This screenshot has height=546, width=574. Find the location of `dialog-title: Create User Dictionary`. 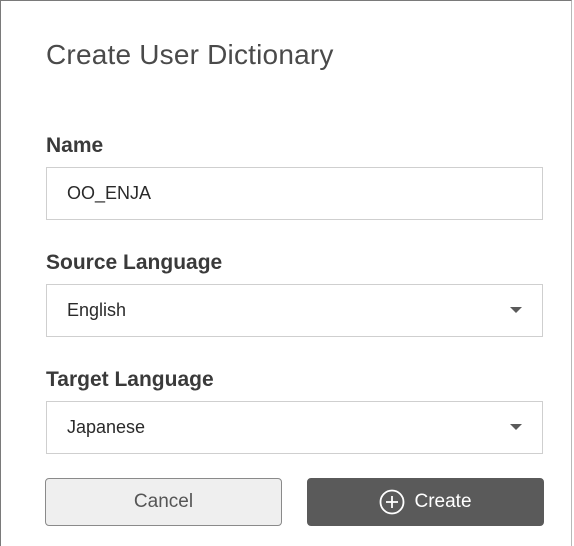

dialog-title: Create User Dictionary is located at coordinates (190, 54).